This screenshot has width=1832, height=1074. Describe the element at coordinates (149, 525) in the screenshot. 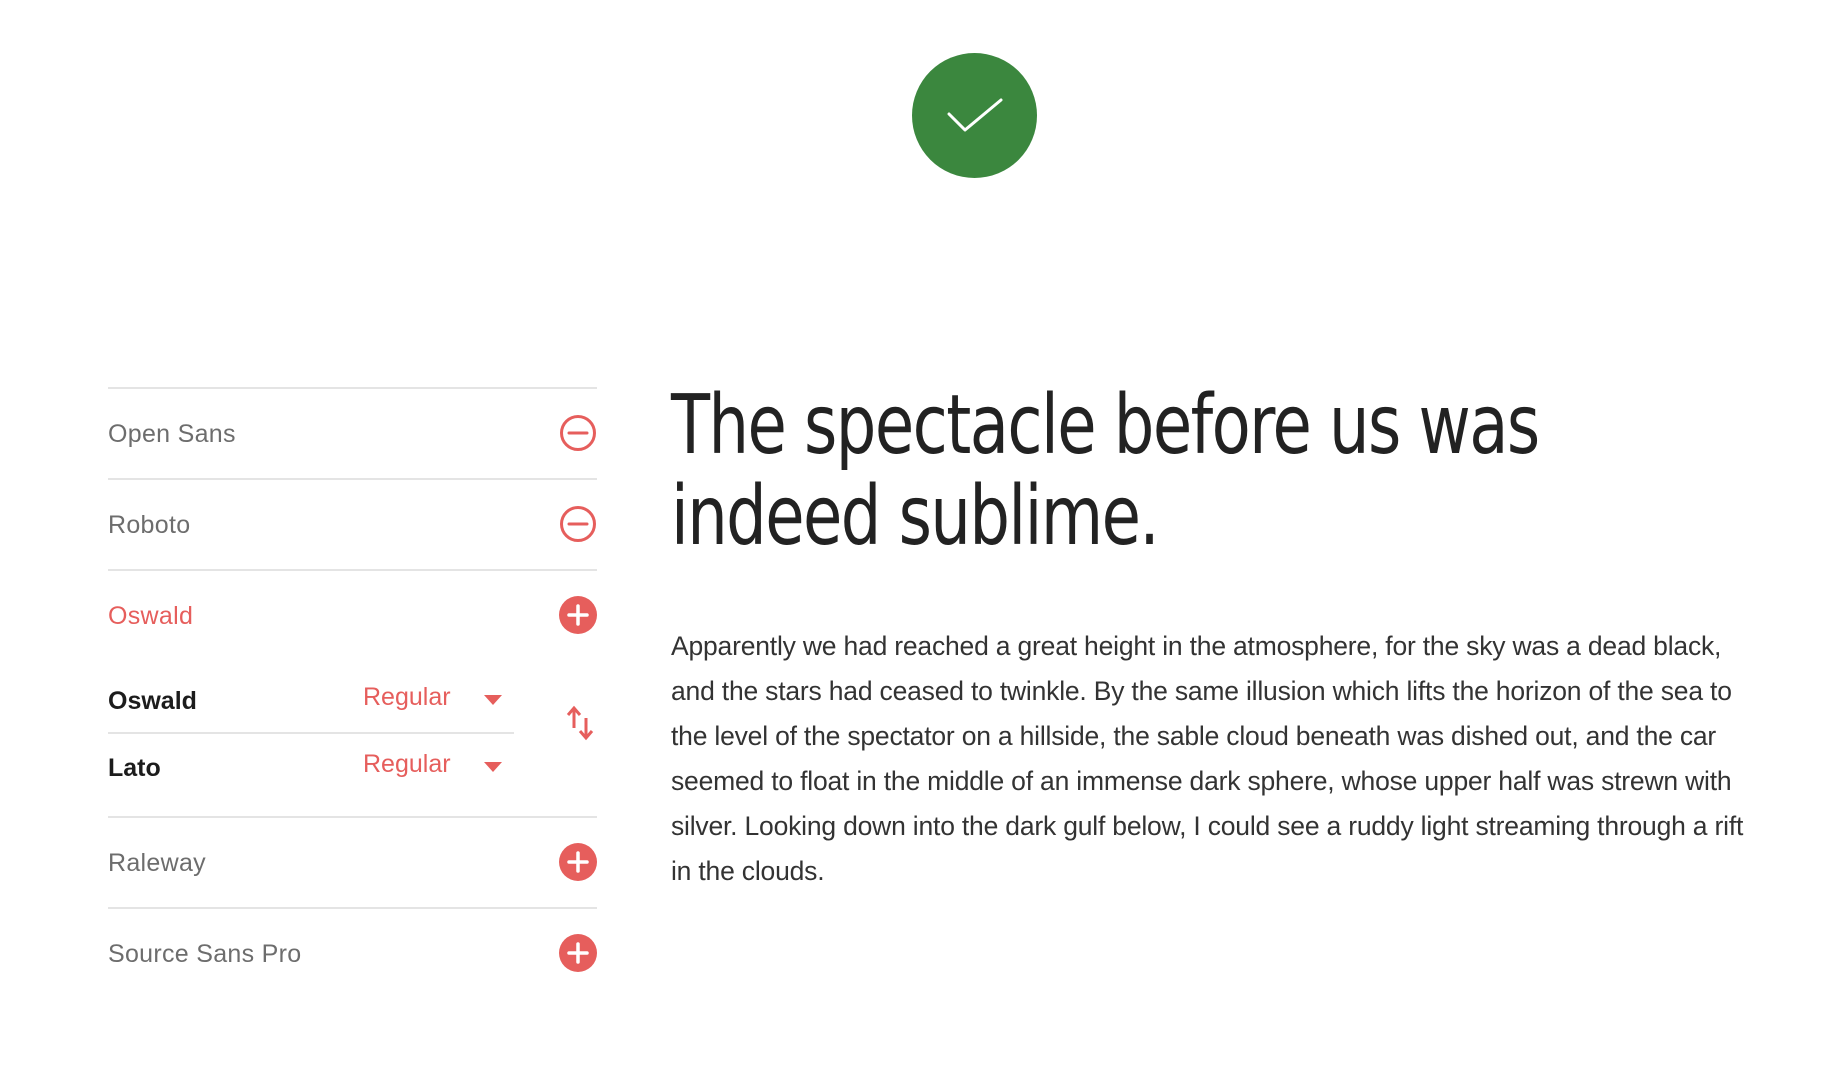

I see `font-name: Roboto` at that location.